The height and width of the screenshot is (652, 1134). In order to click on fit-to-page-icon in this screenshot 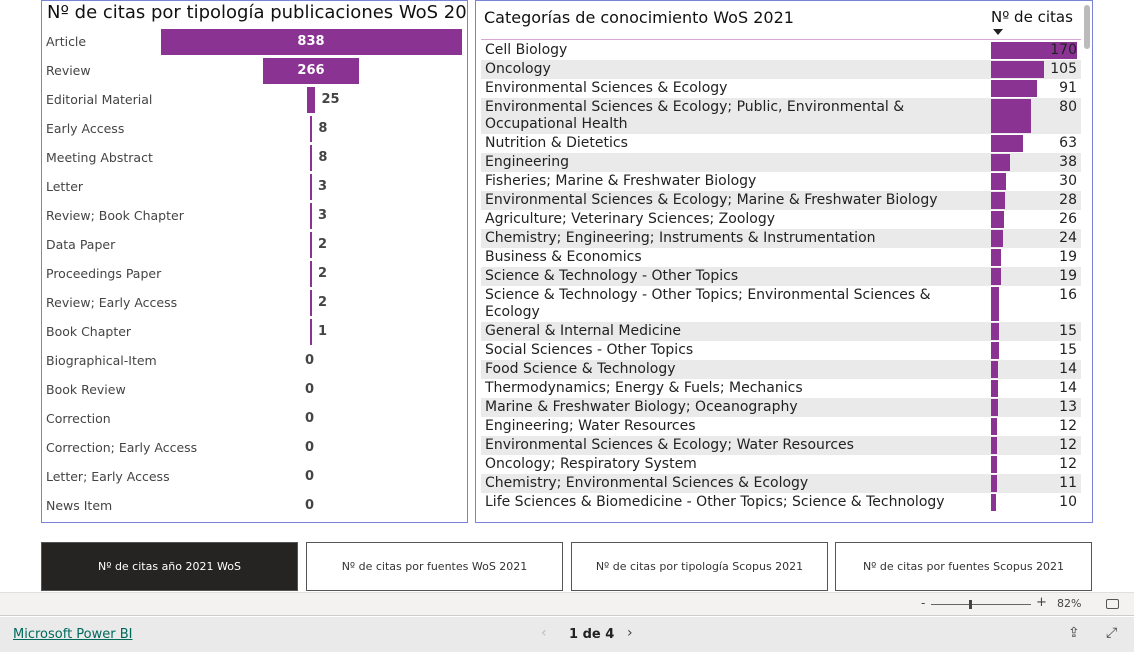, I will do `click(1112, 604)`.